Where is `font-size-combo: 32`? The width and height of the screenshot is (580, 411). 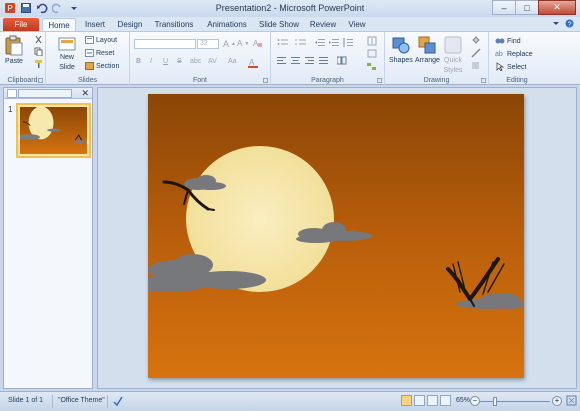
font-size-combo: 32 is located at coordinates (208, 44).